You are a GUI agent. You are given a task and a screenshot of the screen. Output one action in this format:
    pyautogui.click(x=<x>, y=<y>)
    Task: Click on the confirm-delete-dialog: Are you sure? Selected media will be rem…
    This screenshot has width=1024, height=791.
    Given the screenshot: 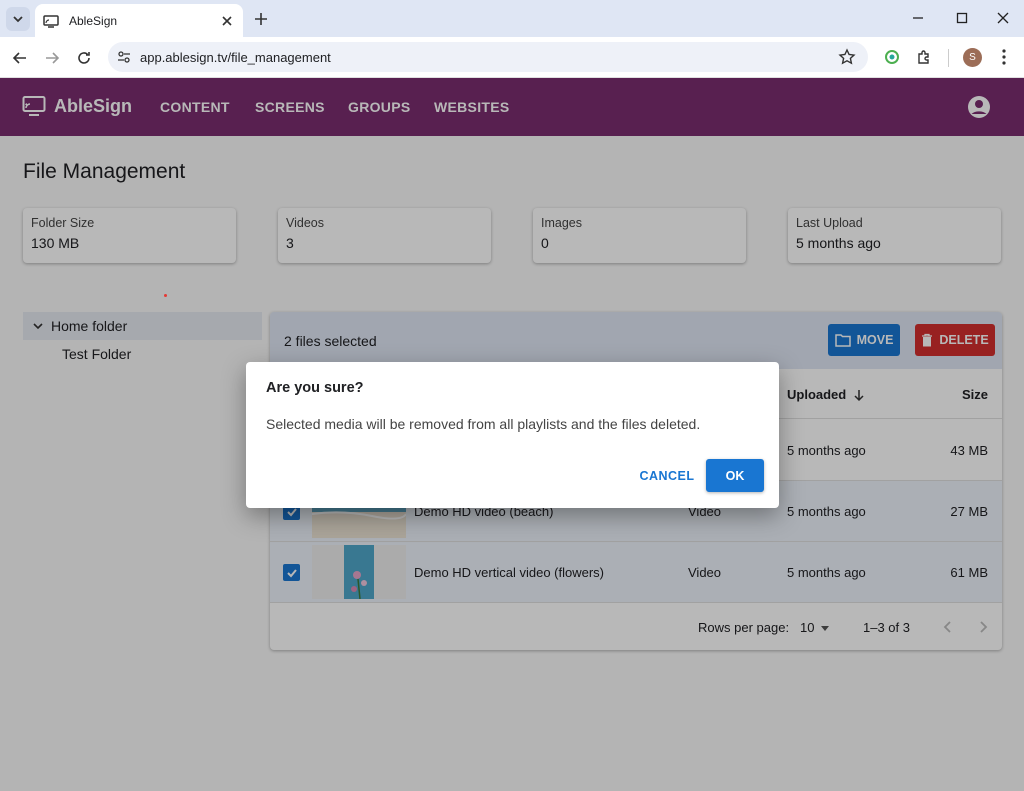 What is the action you would take?
    pyautogui.click(x=512, y=435)
    